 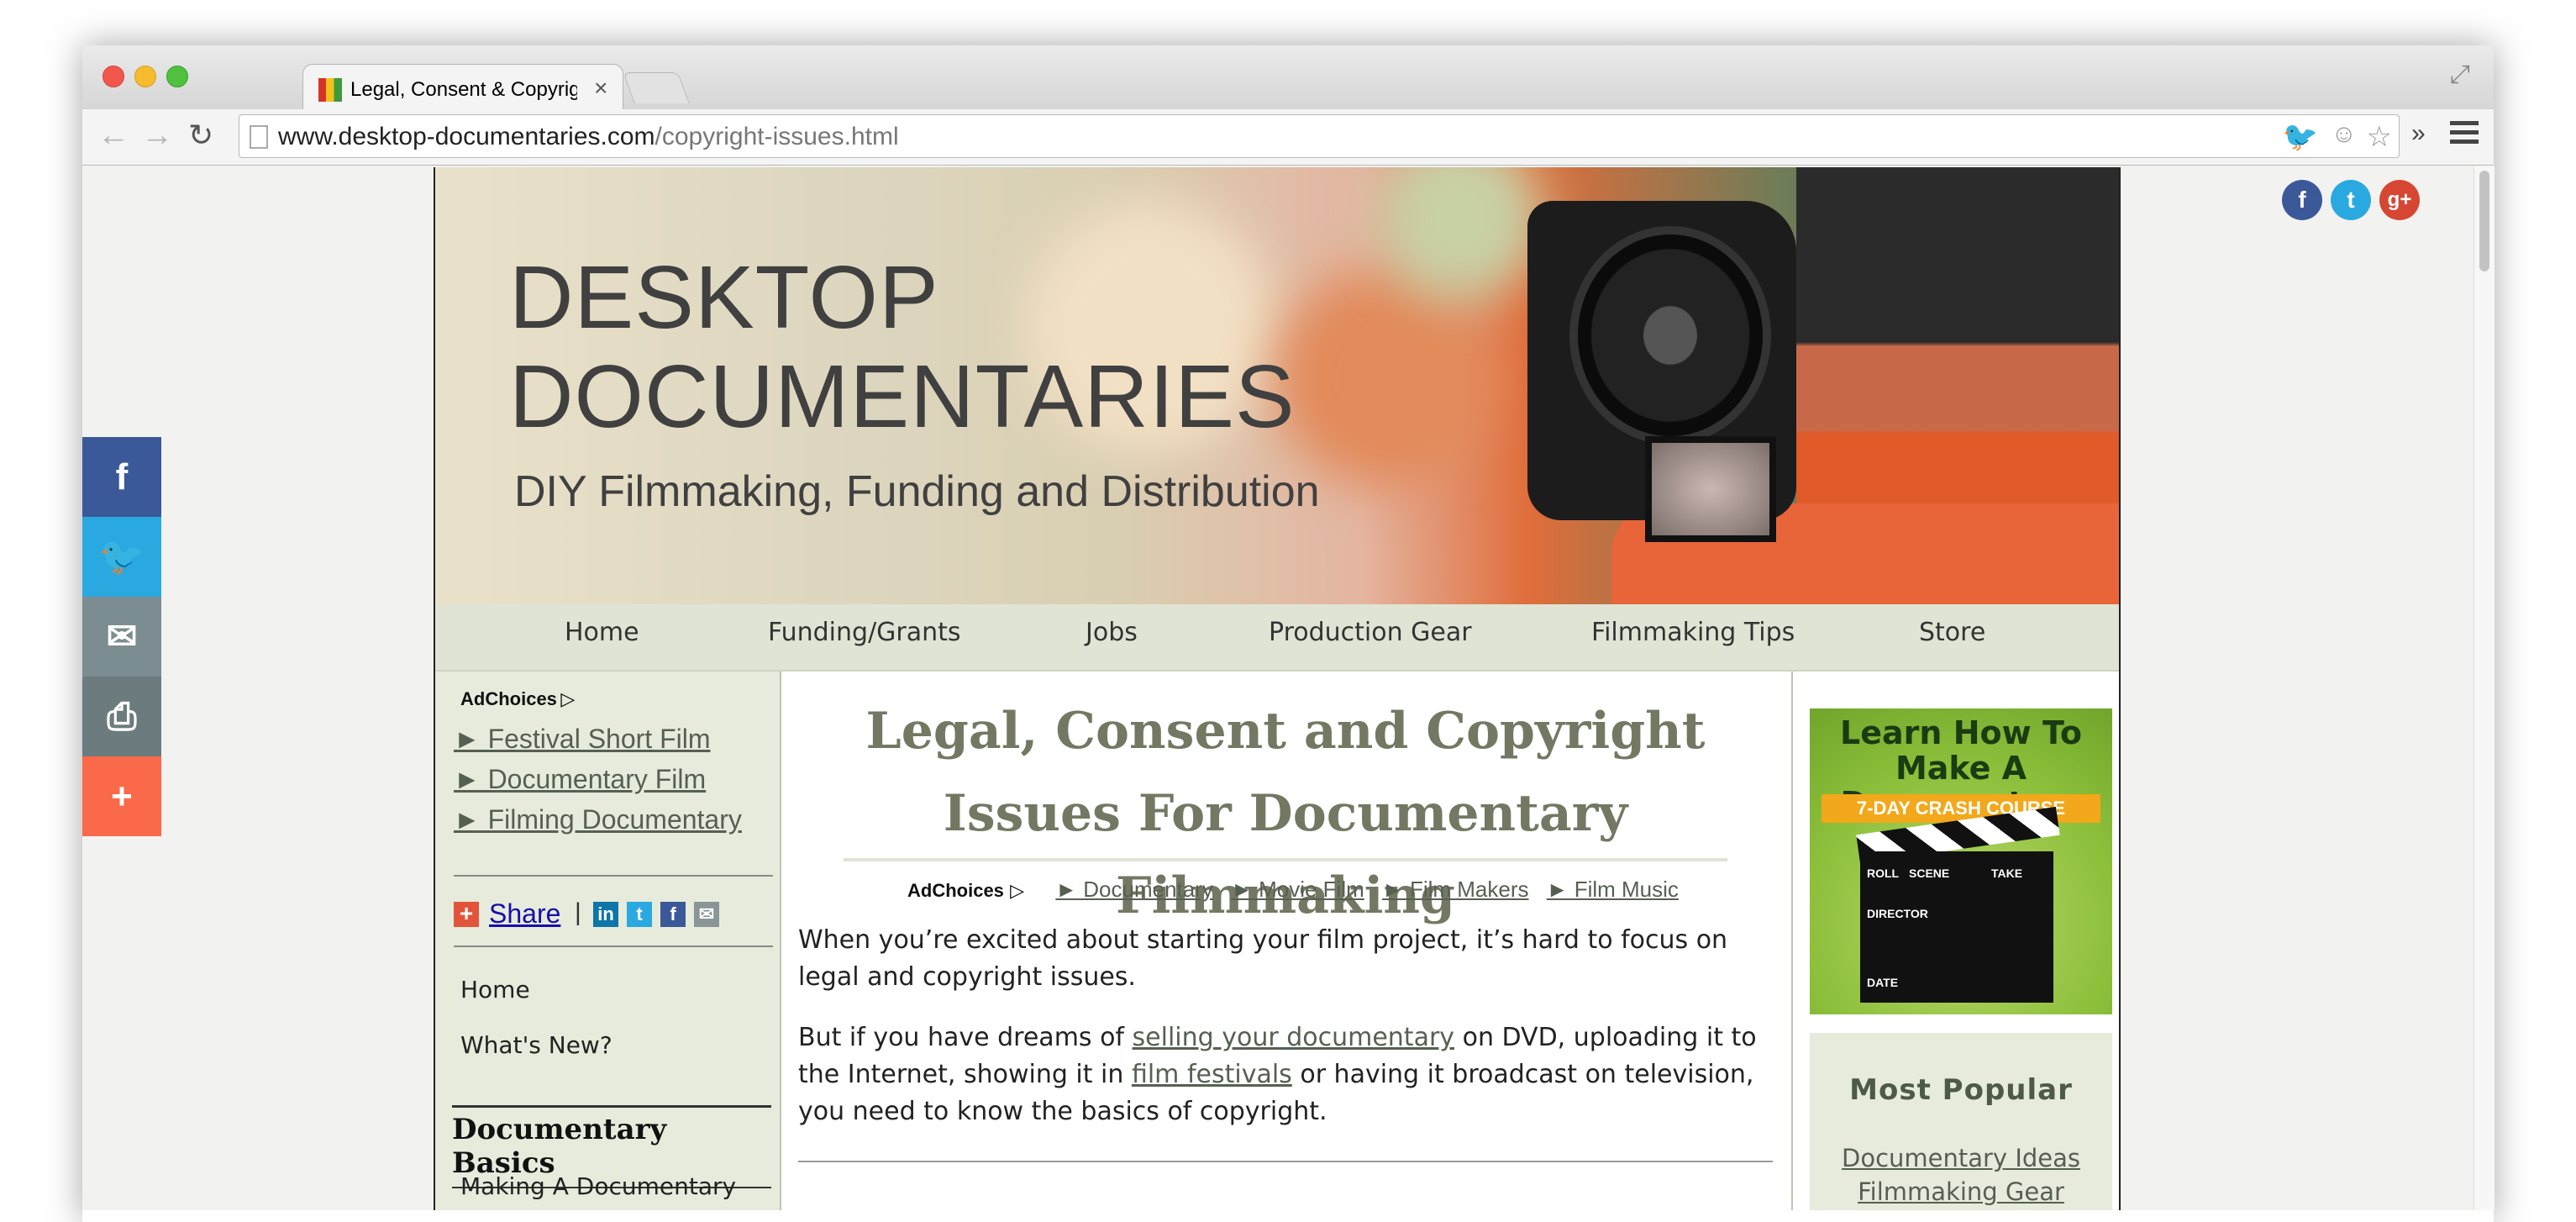 I want to click on nav-home: Home, so click(x=602, y=632).